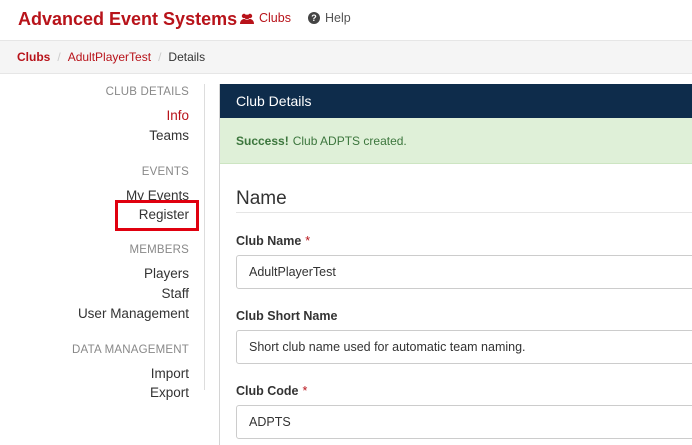 The width and height of the screenshot is (692, 445). I want to click on sidebar-heading-members: MEMBERS, so click(159, 250).